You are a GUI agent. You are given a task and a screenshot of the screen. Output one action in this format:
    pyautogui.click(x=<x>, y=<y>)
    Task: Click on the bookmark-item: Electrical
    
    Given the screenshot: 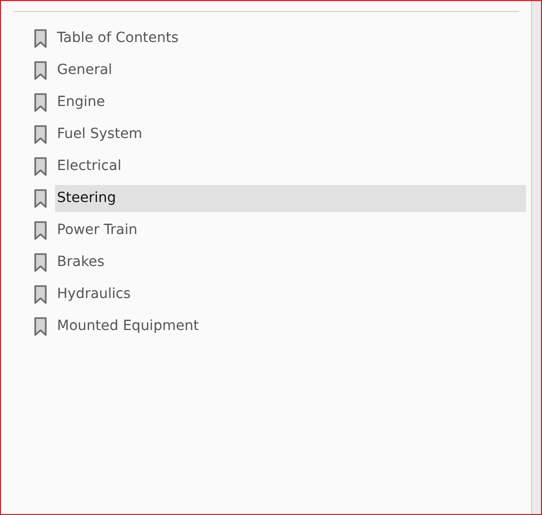 What is the action you would take?
    pyautogui.click(x=290, y=166)
    